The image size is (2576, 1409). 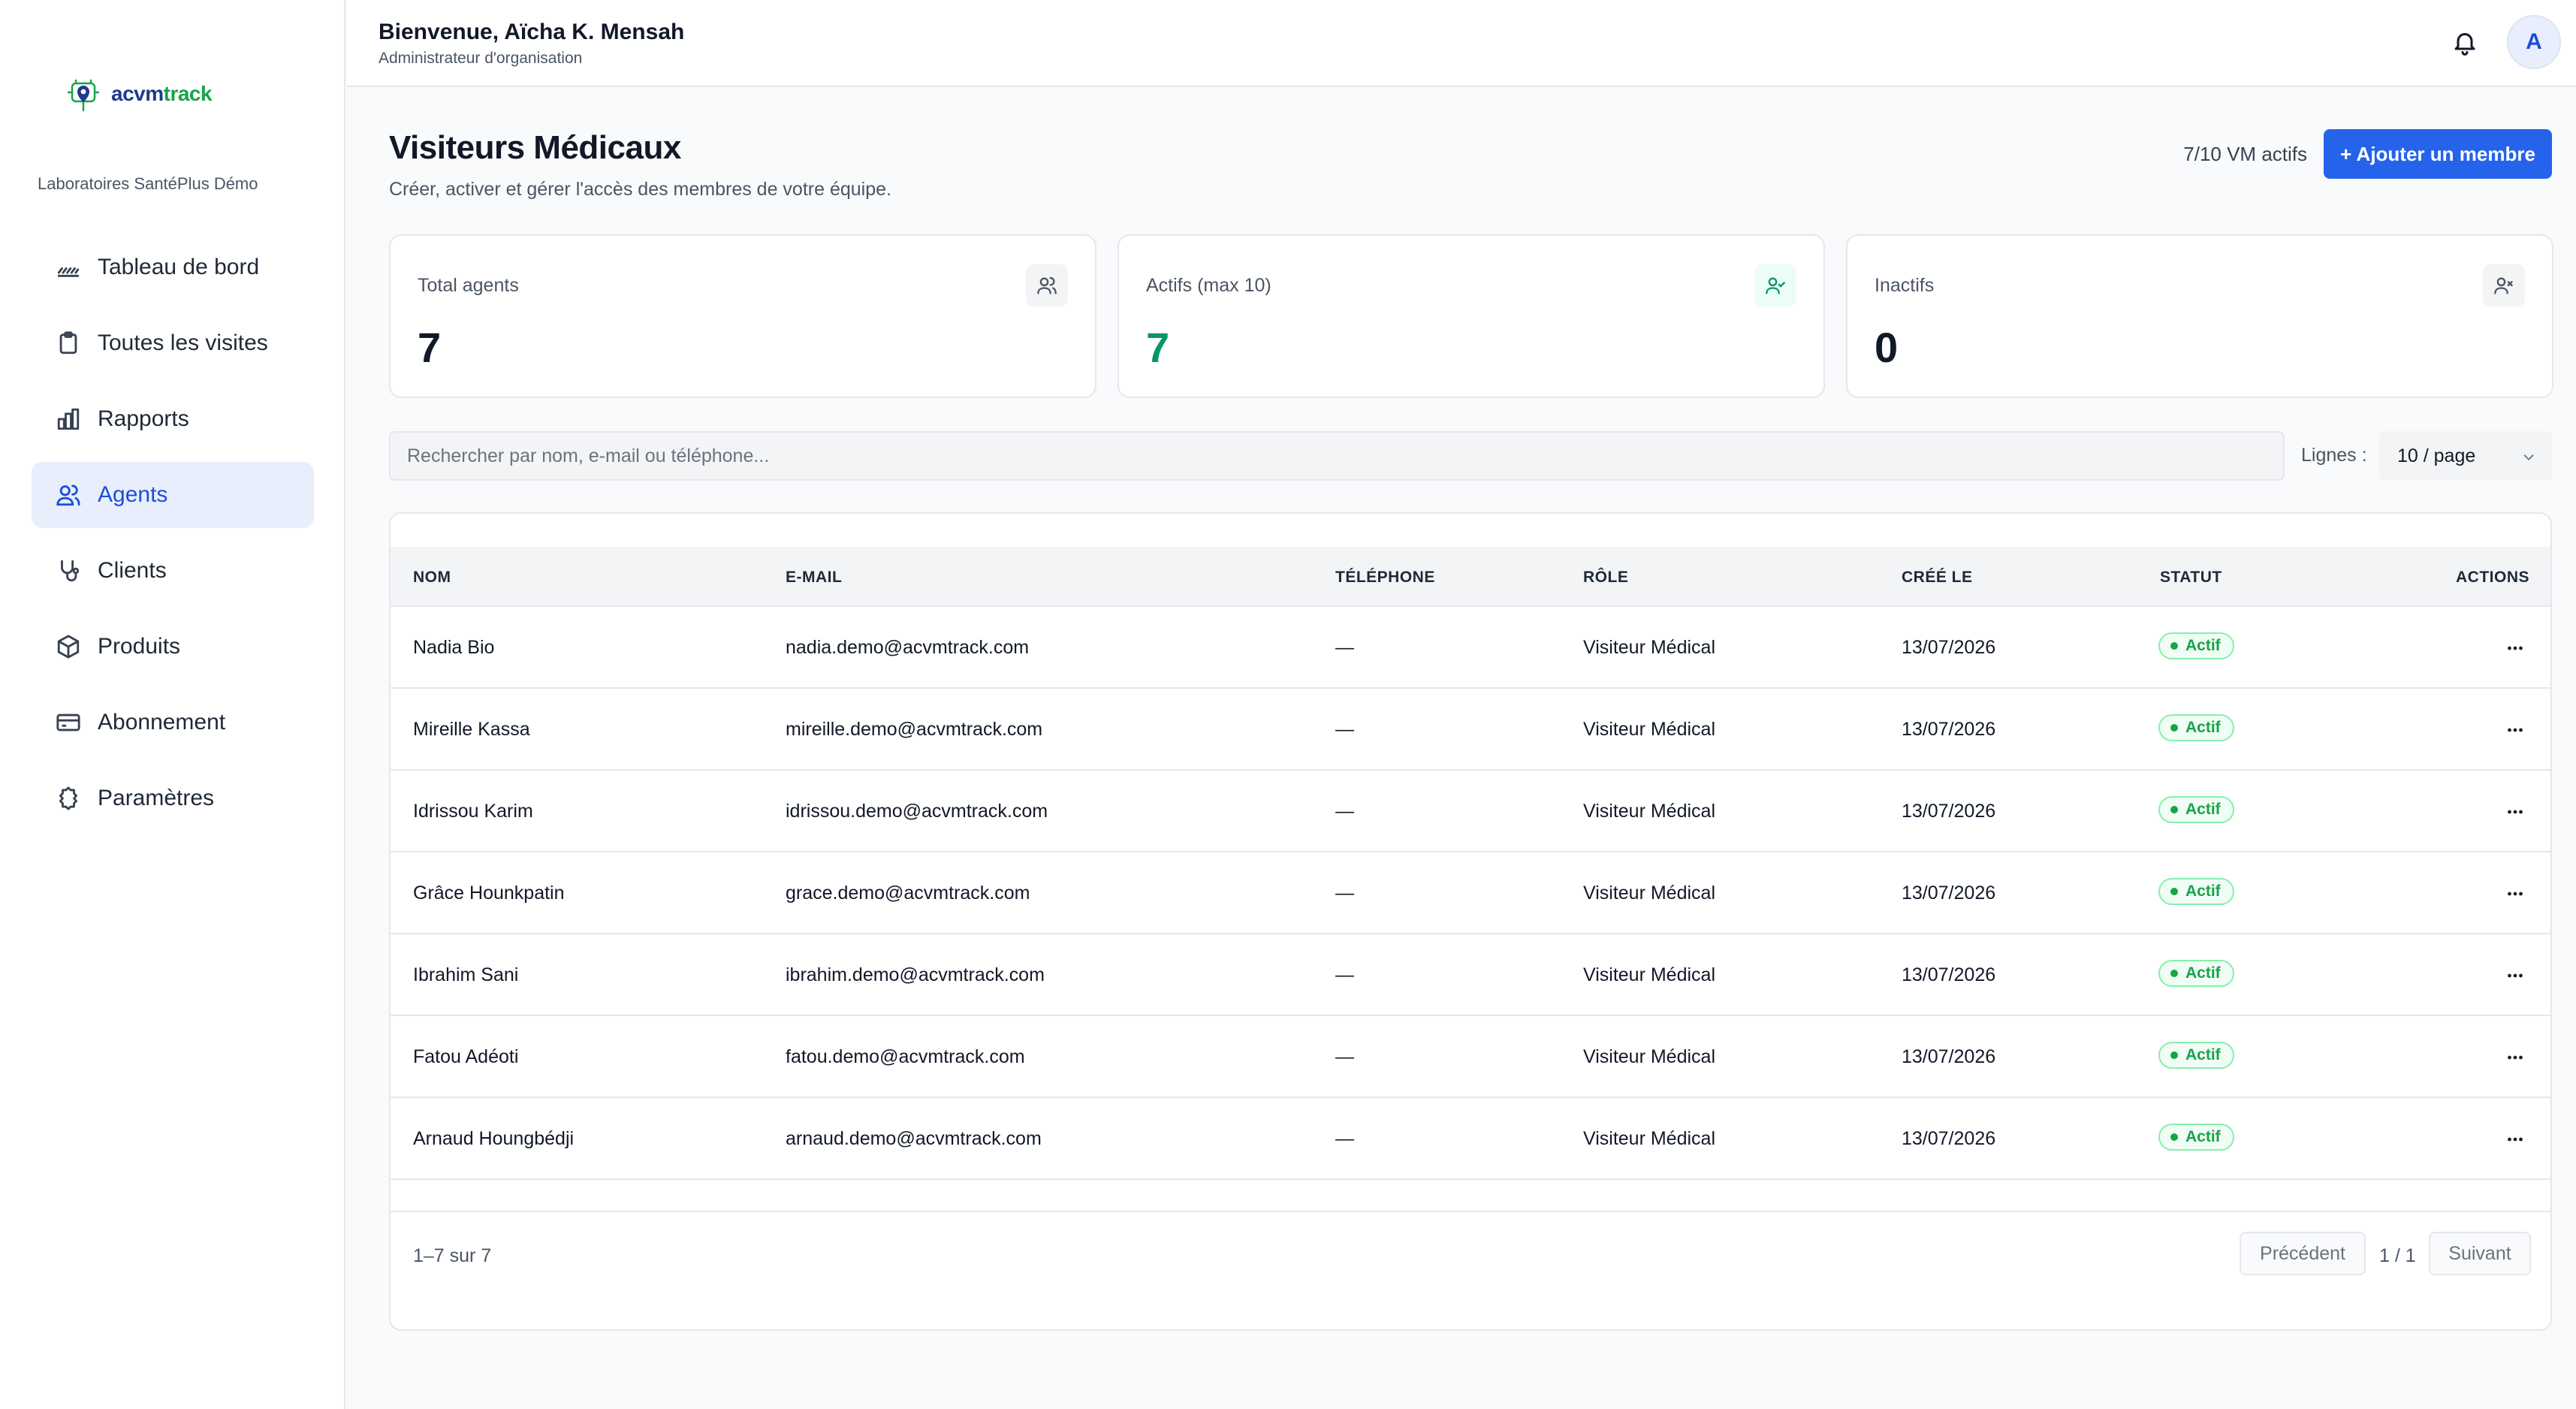 What do you see at coordinates (2465, 456) in the screenshot?
I see `rows-per-page-select: 10 / page` at bounding box center [2465, 456].